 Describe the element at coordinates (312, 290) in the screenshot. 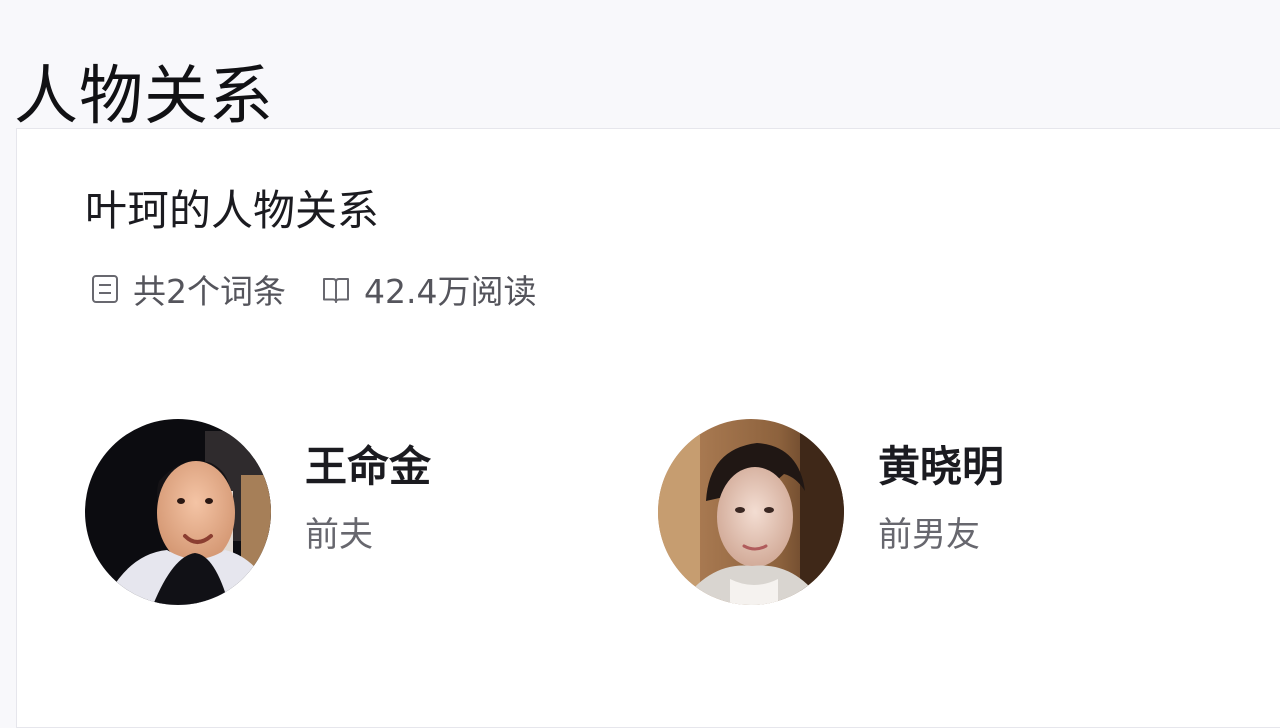

I see `card-stats: 共2个词条 42.4万阅读` at that location.